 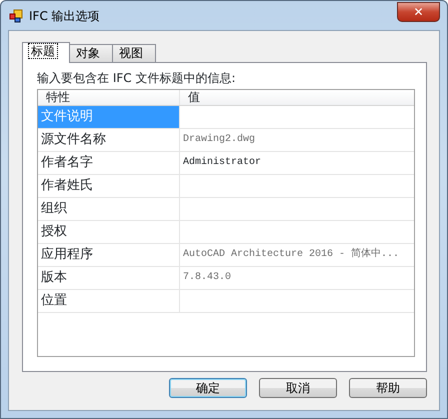 I want to click on property-name: 版本, so click(x=109, y=278).